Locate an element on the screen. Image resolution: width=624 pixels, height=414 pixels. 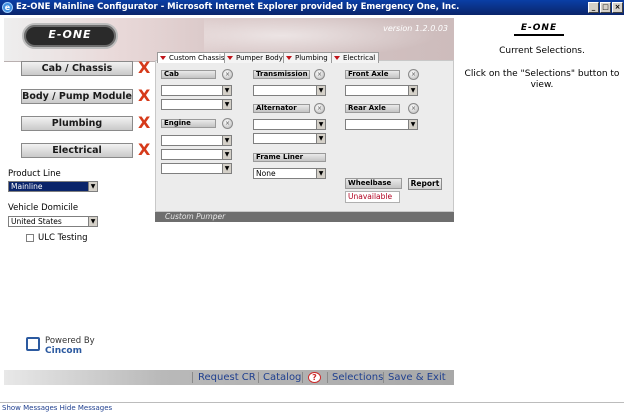
transmission-label: Transmission is located at coordinates (281, 74).